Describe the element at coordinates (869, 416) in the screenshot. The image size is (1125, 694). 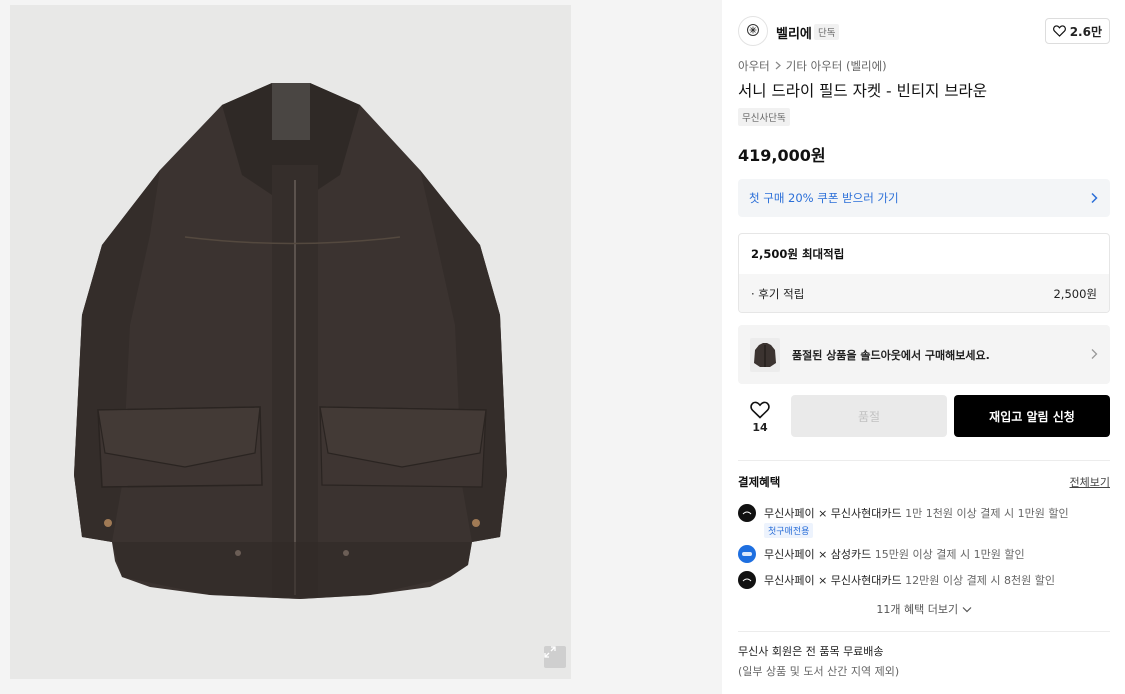
I see `soldout-button: 품절` at that location.